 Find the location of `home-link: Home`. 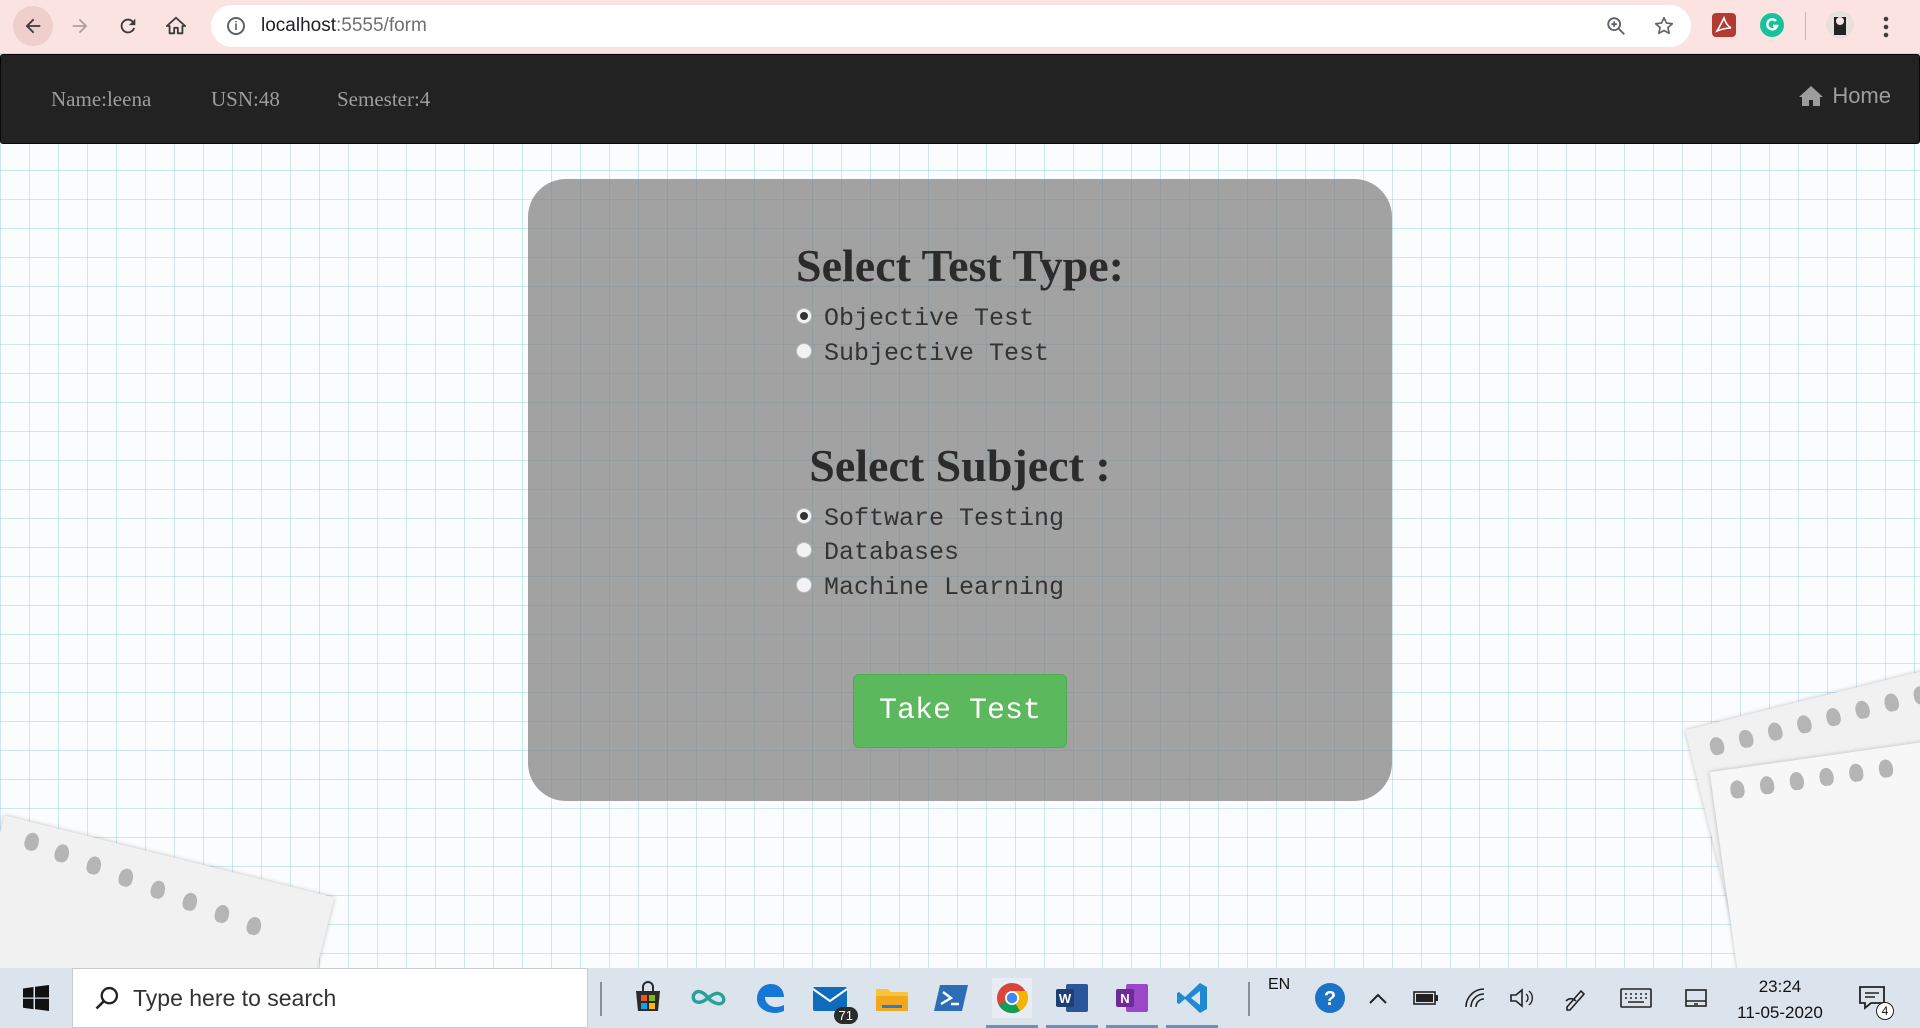

home-link: Home is located at coordinates (1844, 96).